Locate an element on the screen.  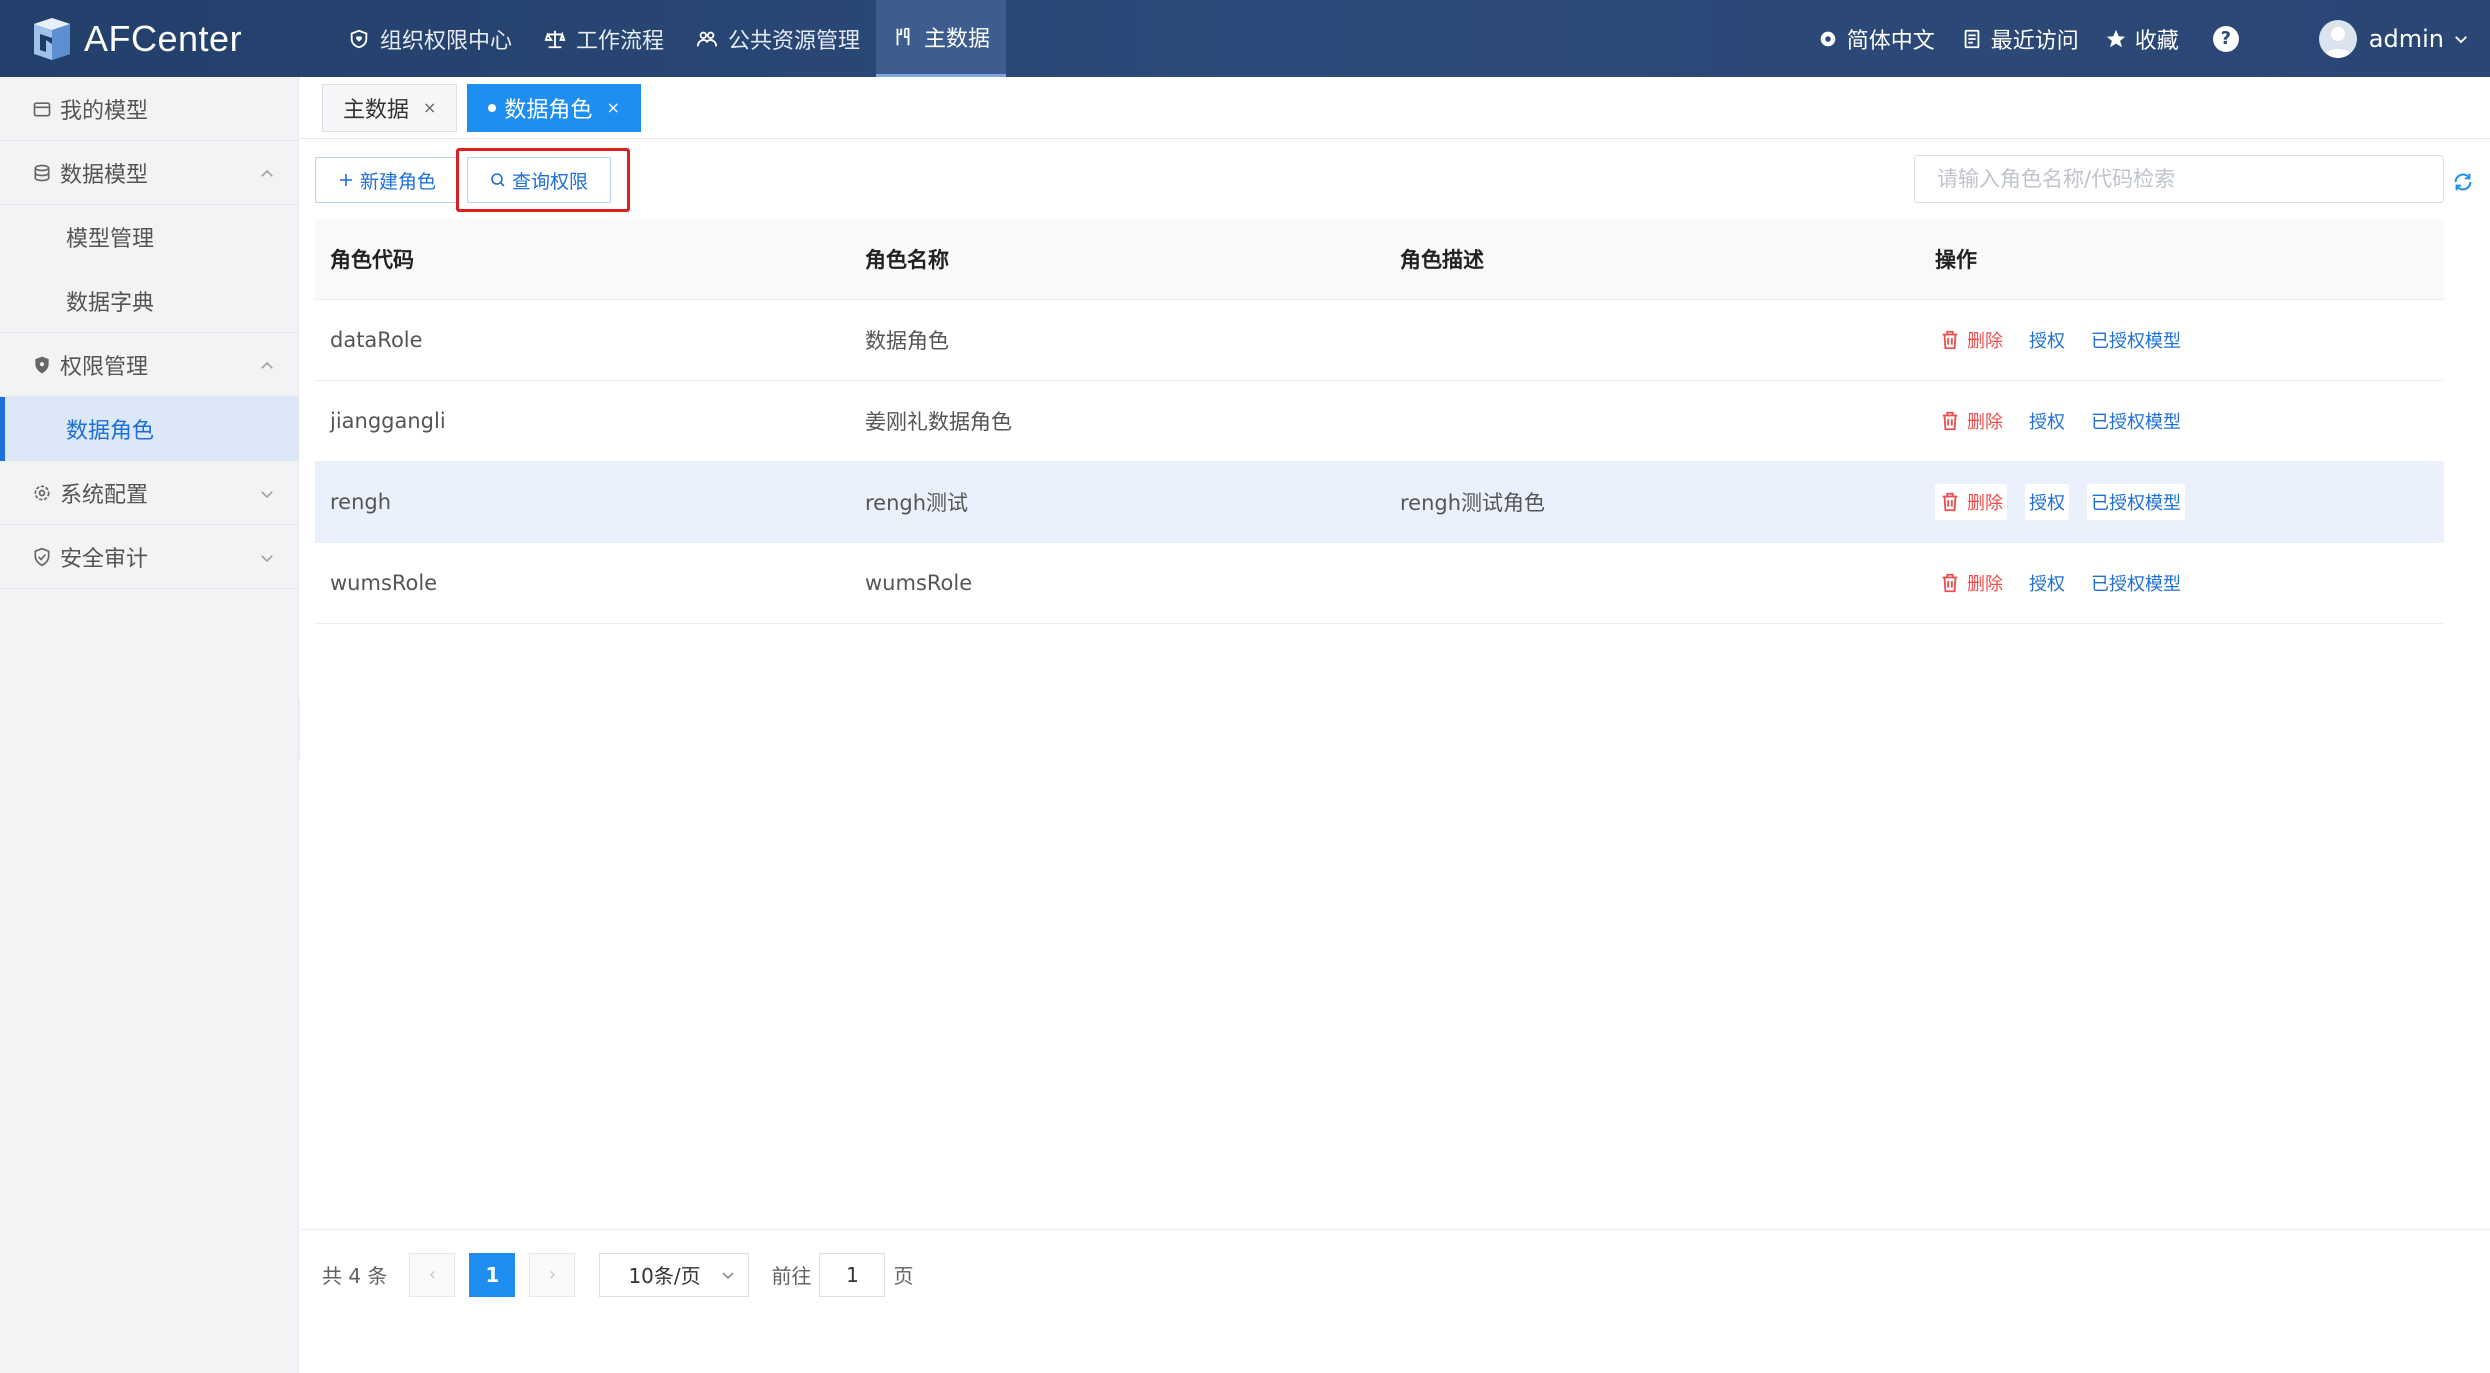
favorites-label: 收藏 is located at coordinates (2156, 41).